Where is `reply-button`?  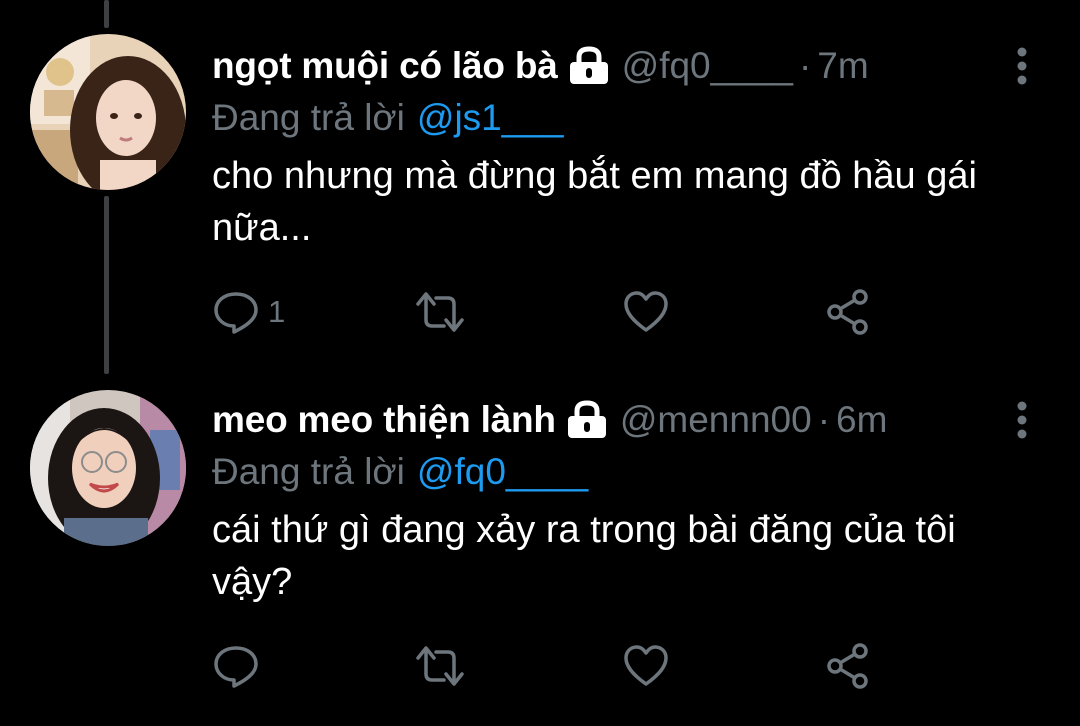 reply-button is located at coordinates (240, 666).